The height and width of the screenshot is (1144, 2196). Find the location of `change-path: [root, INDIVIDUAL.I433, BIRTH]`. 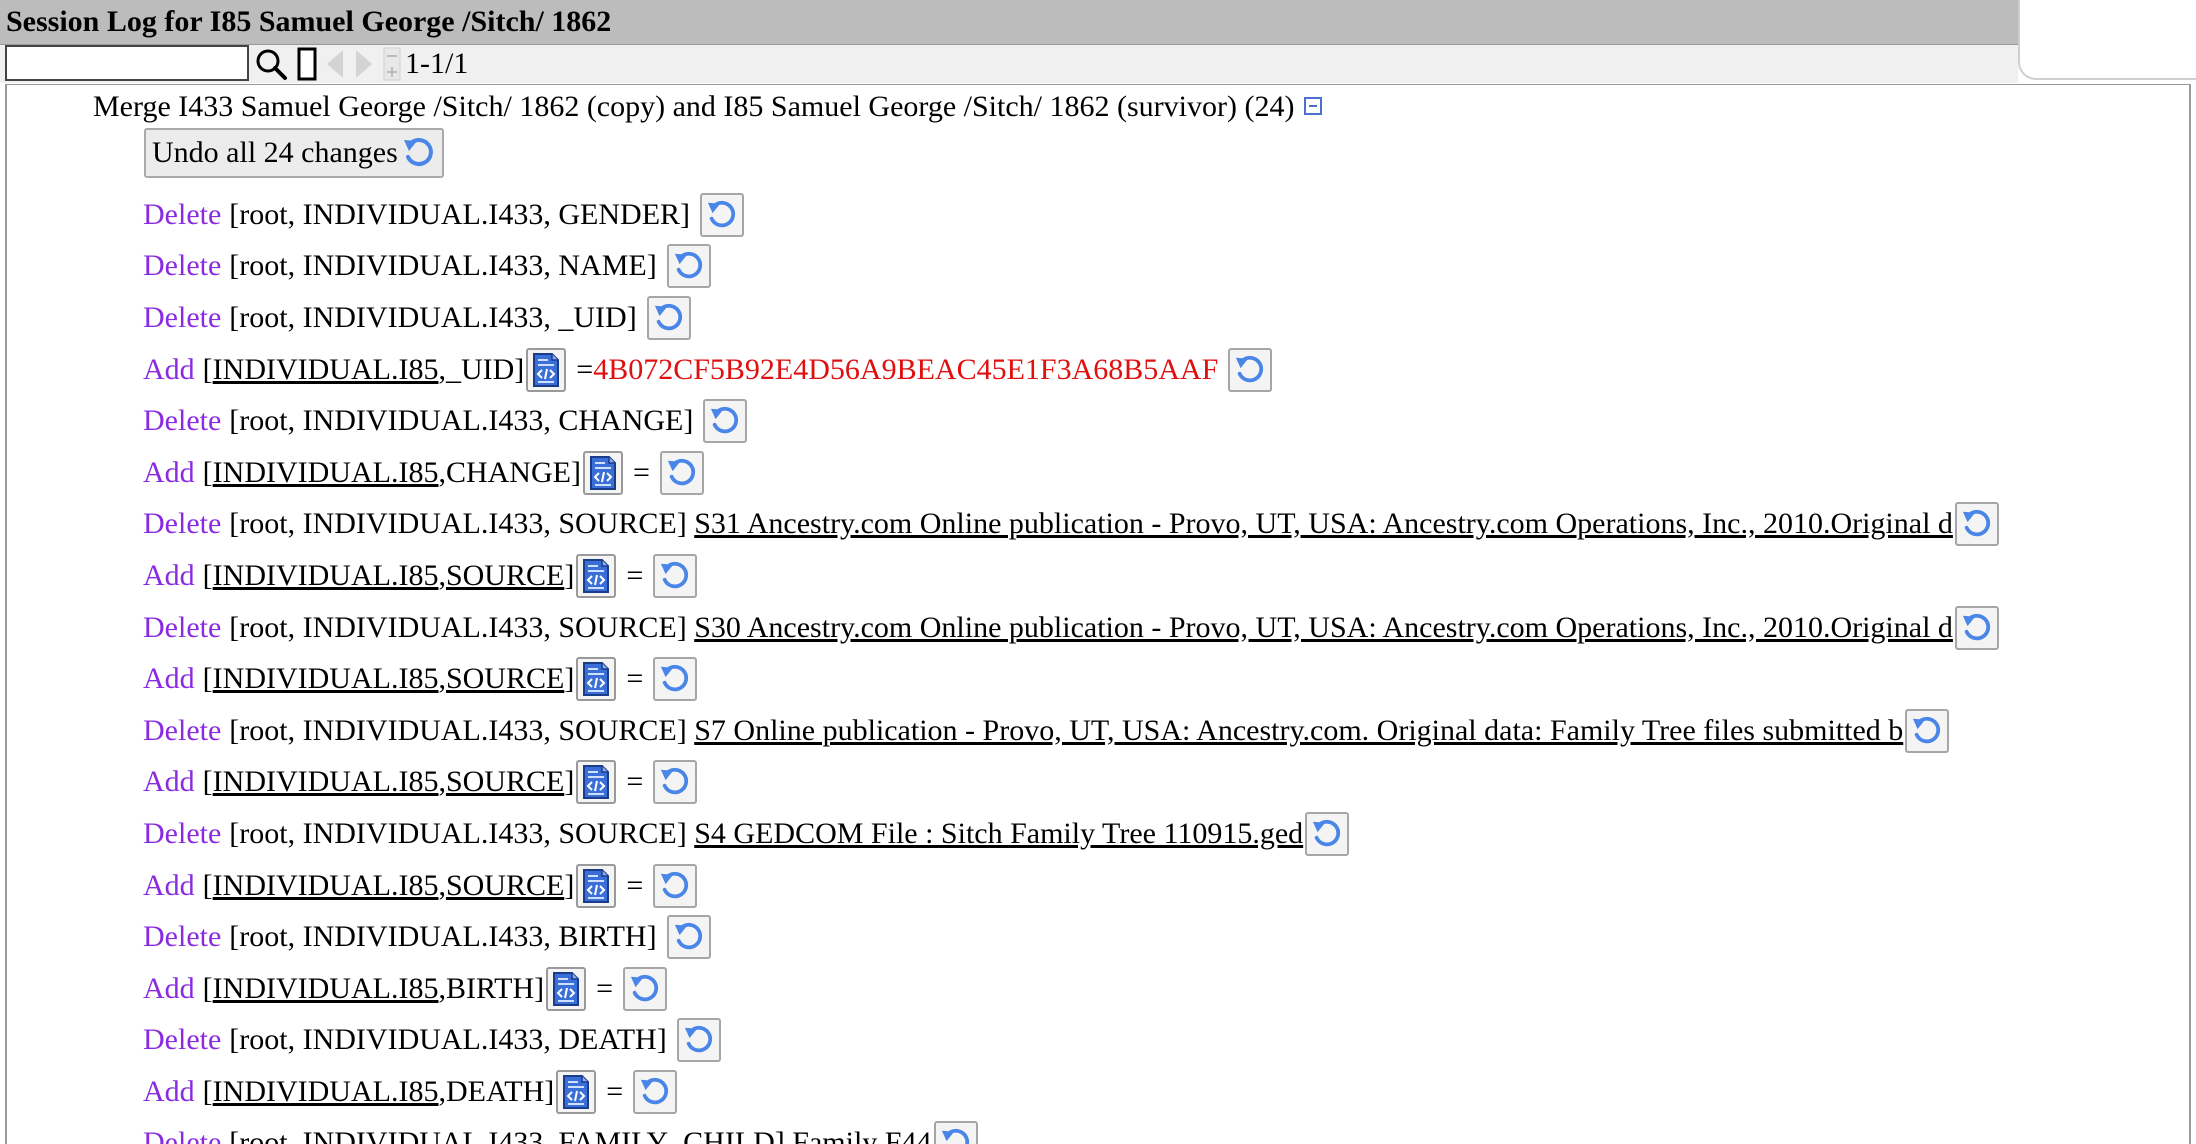

change-path: [root, INDIVIDUAL.I433, BIRTH] is located at coordinates (443, 937).